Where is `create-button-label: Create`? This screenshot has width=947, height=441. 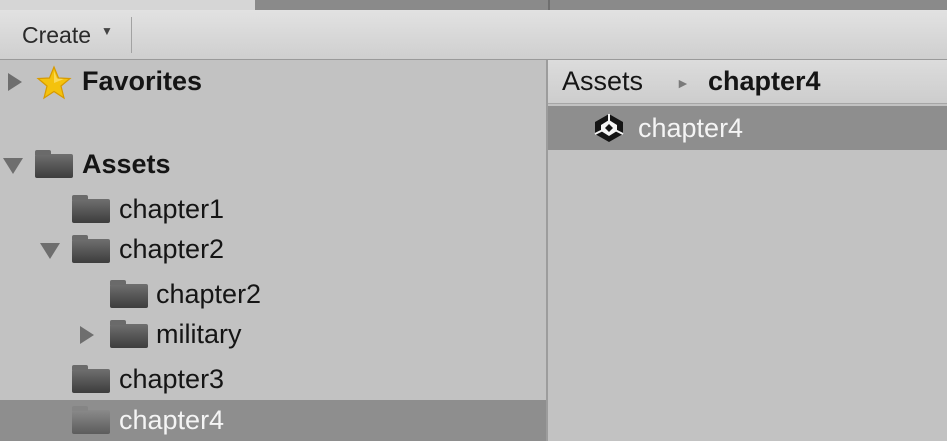 create-button-label: Create is located at coordinates (57, 34).